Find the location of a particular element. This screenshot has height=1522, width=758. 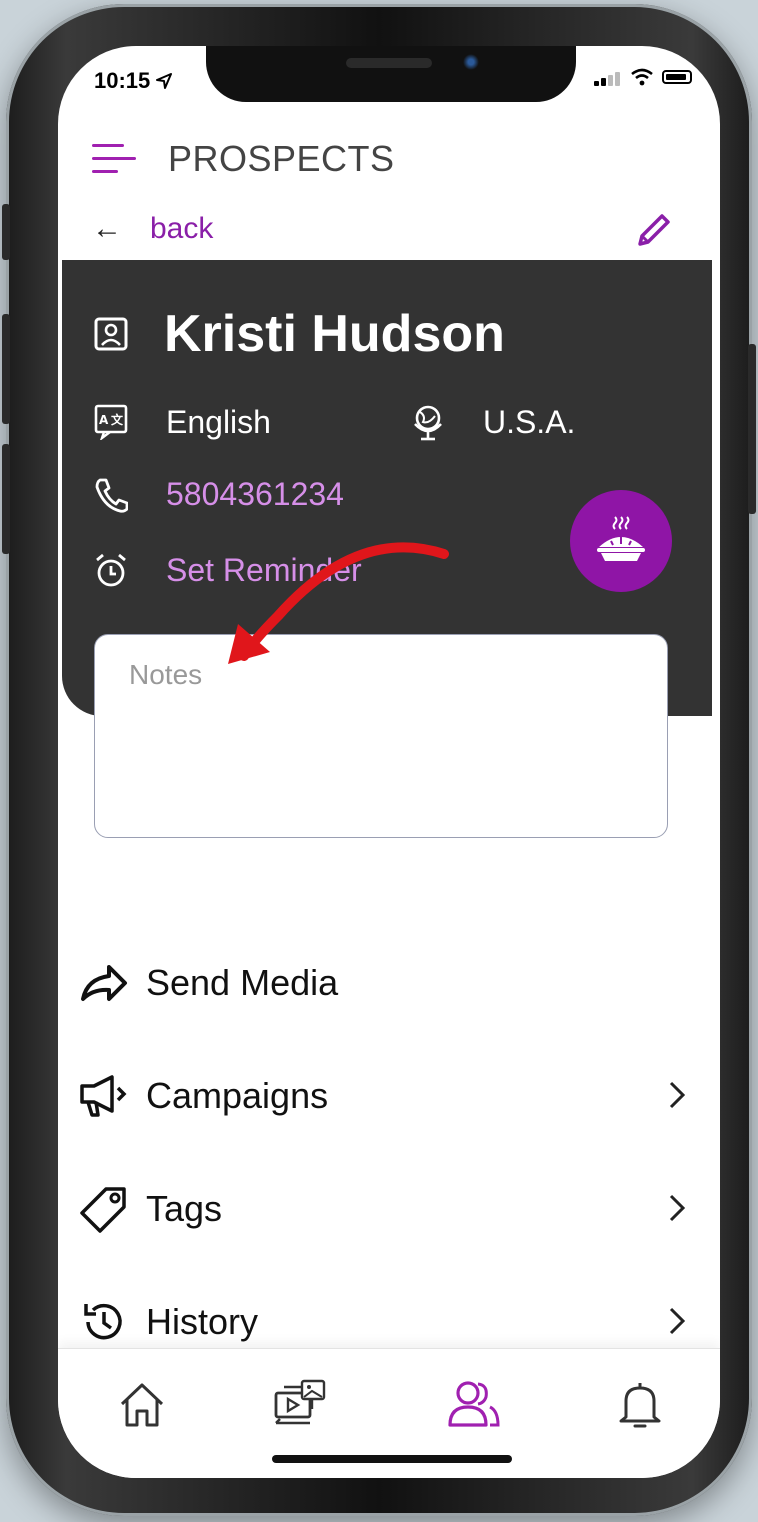

svg-text: 文 is located at coordinates (117, 419).